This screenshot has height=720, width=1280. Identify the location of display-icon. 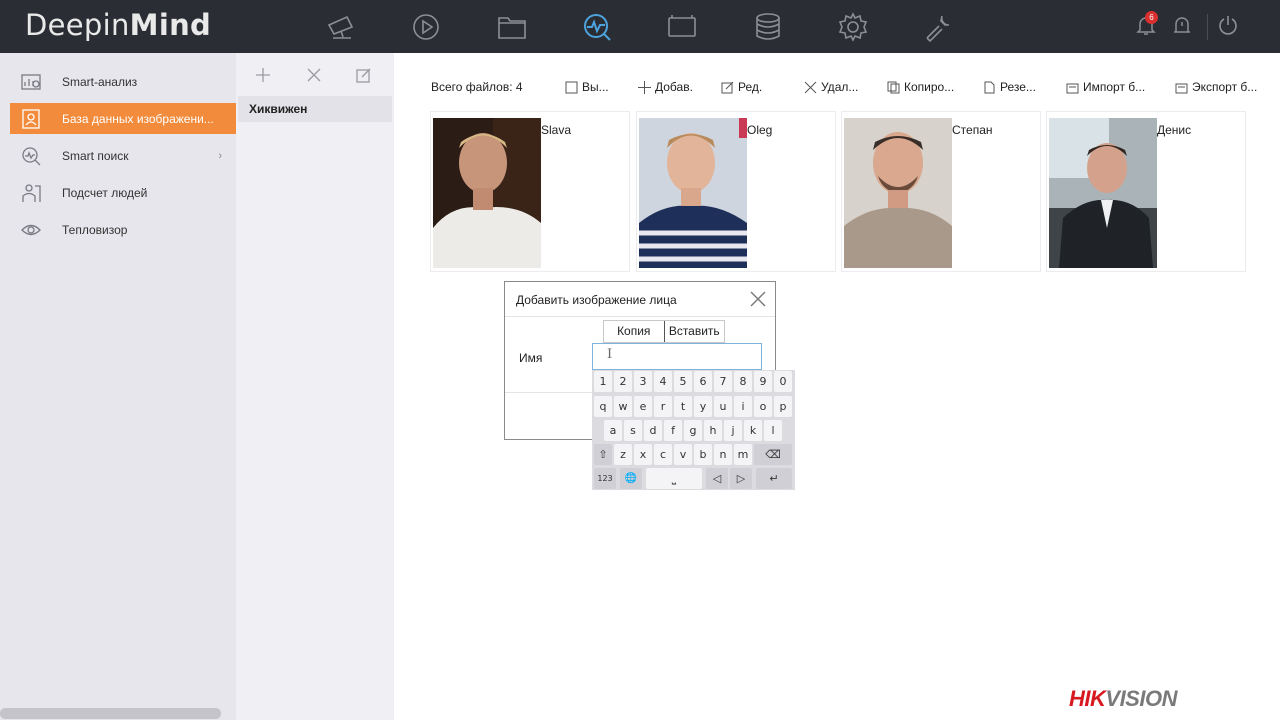
(682, 27).